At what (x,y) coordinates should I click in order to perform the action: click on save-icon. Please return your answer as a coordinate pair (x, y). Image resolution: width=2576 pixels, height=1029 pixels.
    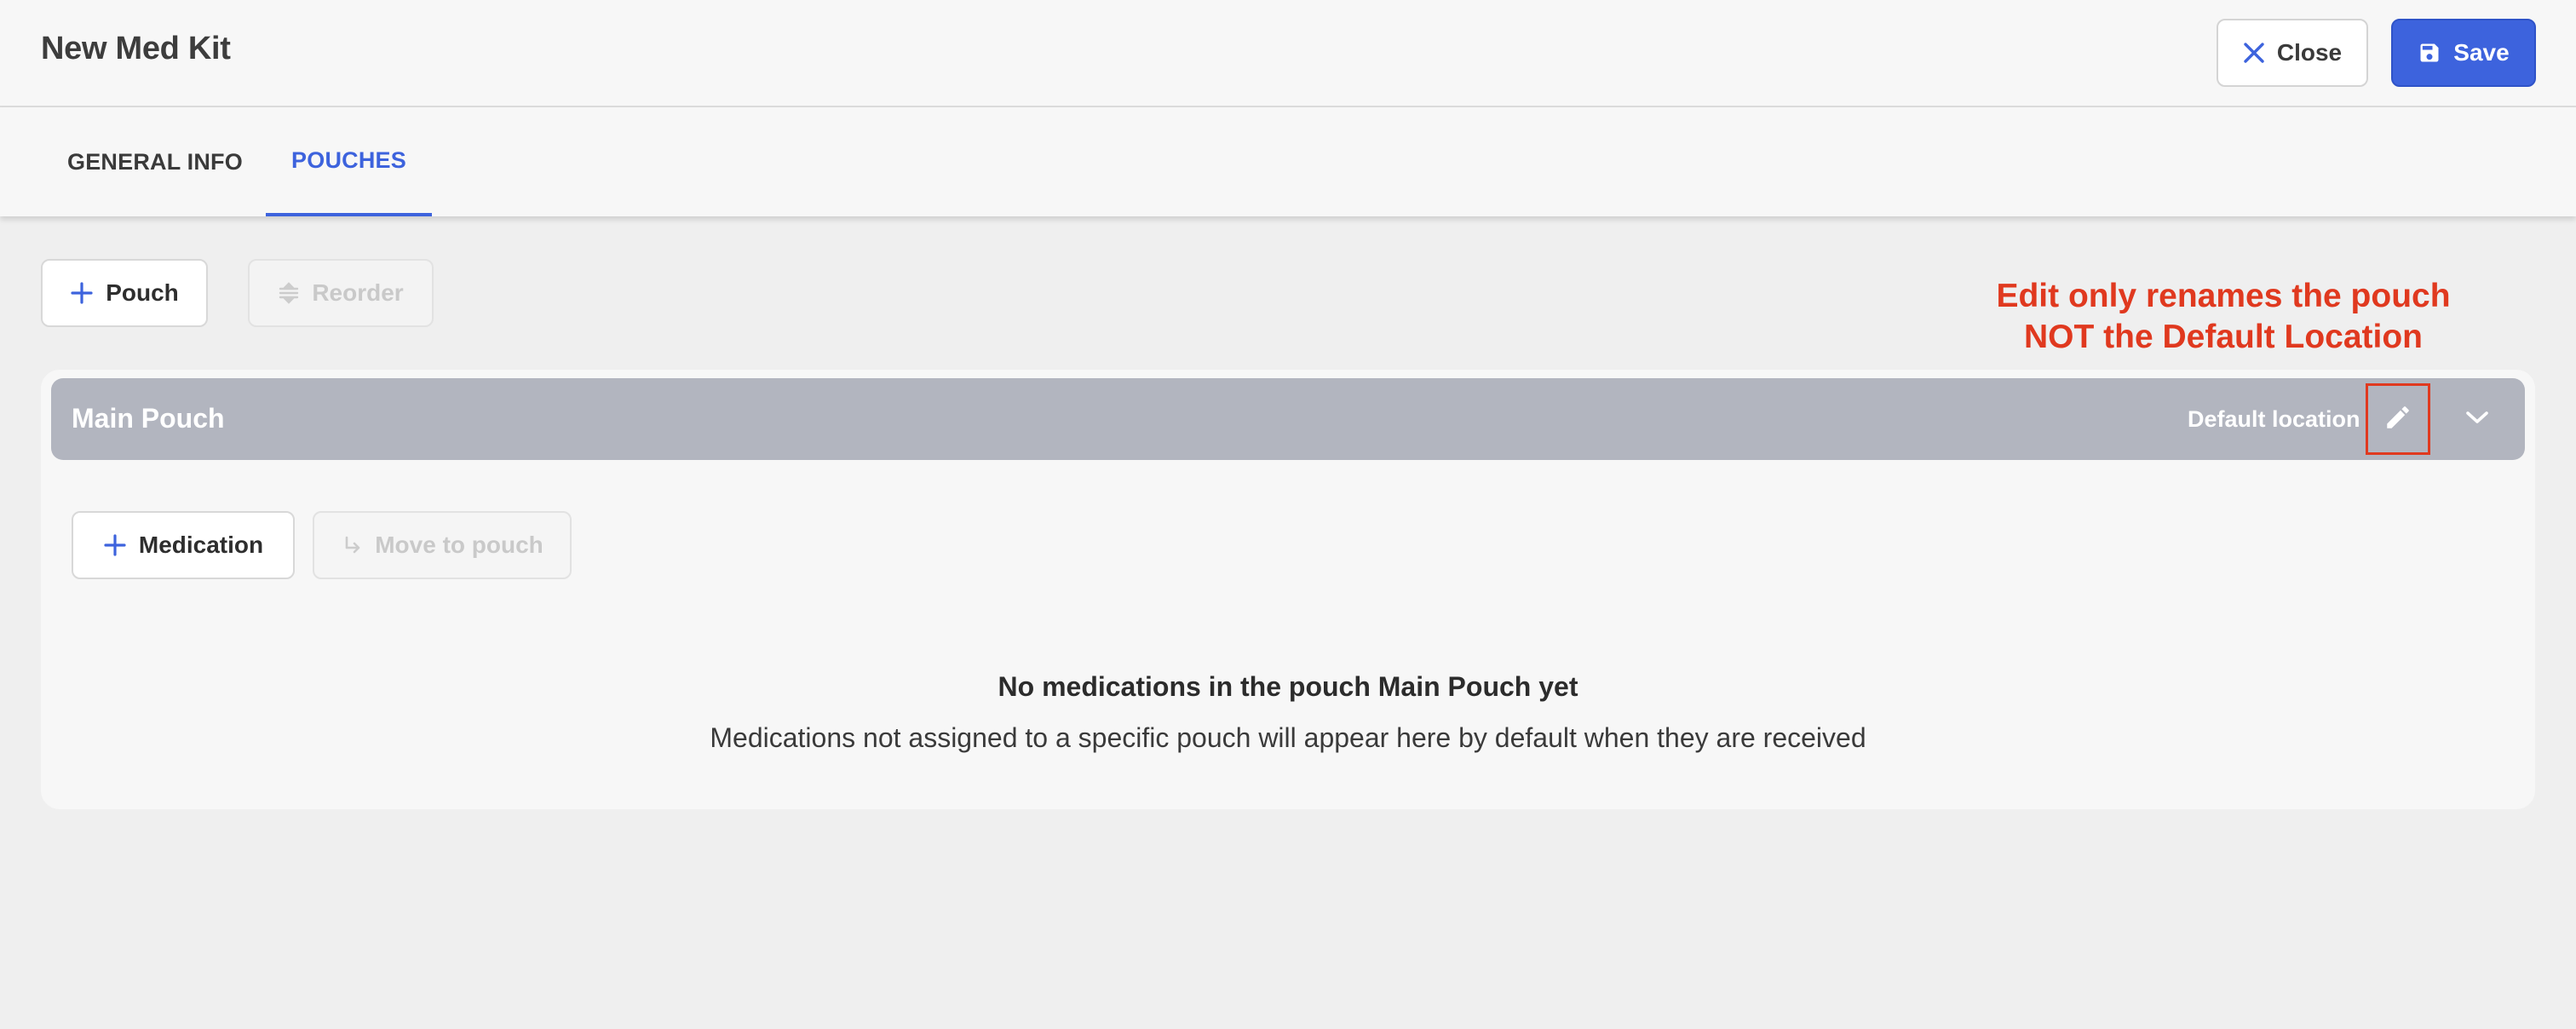
    Looking at the image, I should click on (2429, 53).